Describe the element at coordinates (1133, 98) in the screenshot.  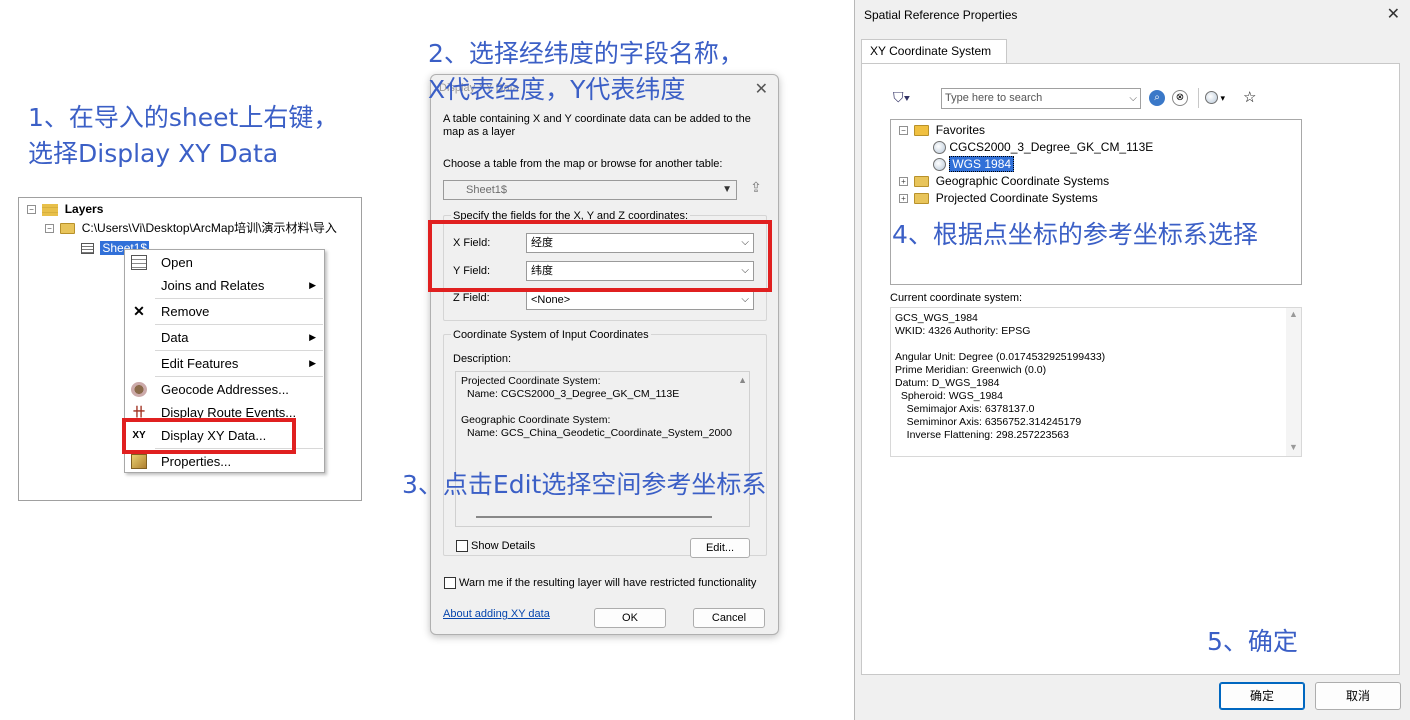
I see `chevron-down-icon: ⌵` at that location.